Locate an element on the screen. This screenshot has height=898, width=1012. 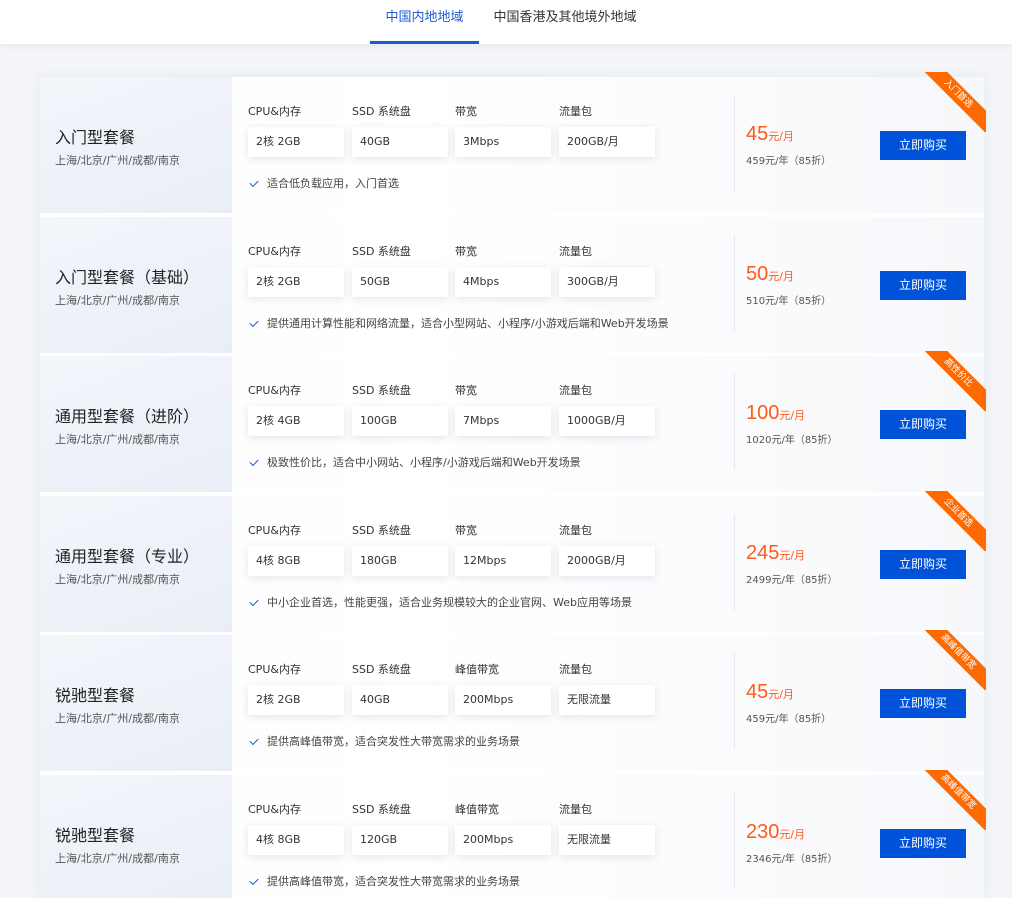
spec-value-traffic: 1000GB/月 is located at coordinates (607, 421).